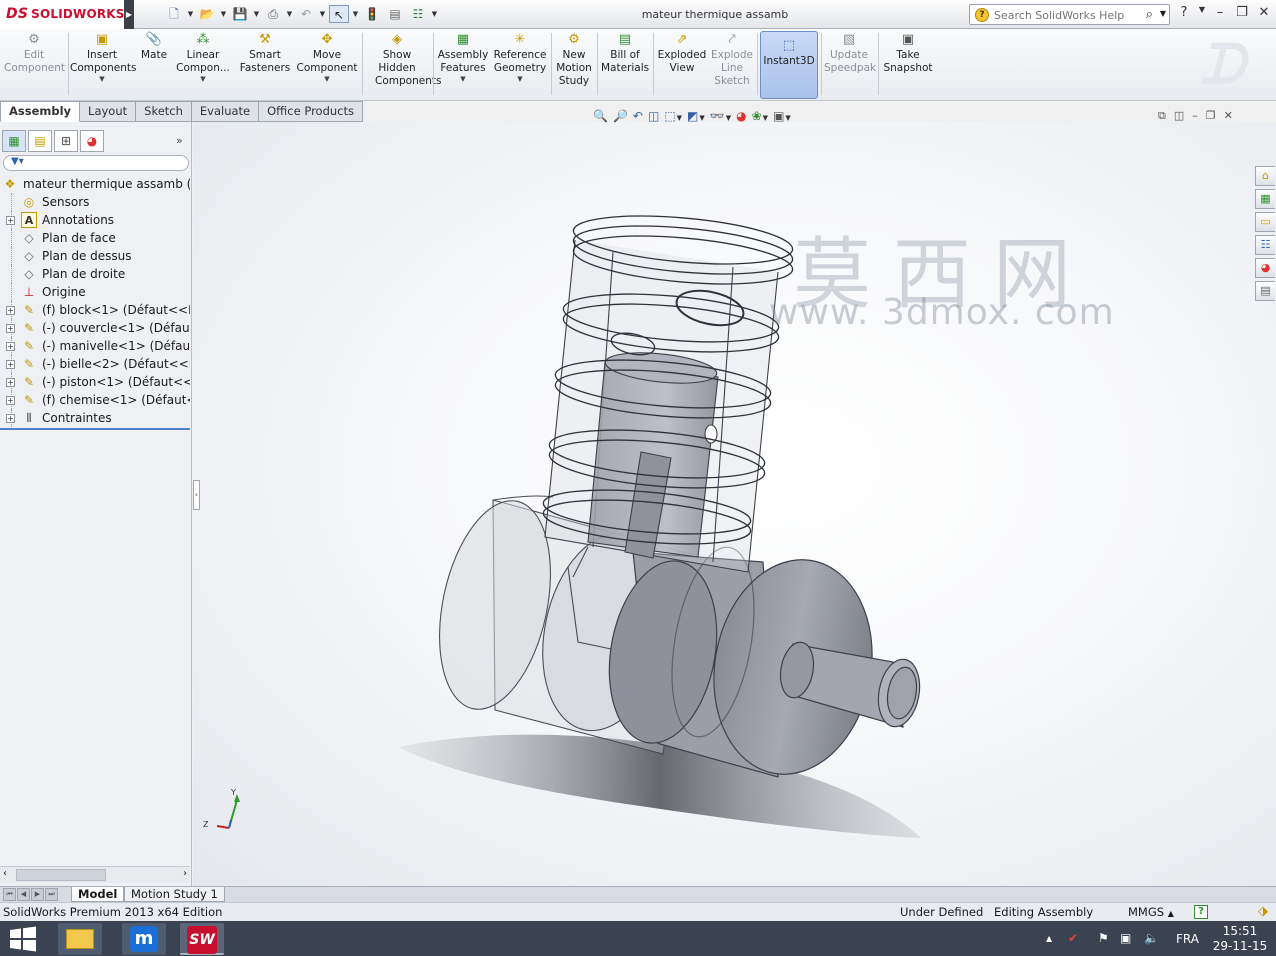 The width and height of the screenshot is (1276, 956). What do you see at coordinates (144, 939) in the screenshot?
I see `maxthon-icon: m` at bounding box center [144, 939].